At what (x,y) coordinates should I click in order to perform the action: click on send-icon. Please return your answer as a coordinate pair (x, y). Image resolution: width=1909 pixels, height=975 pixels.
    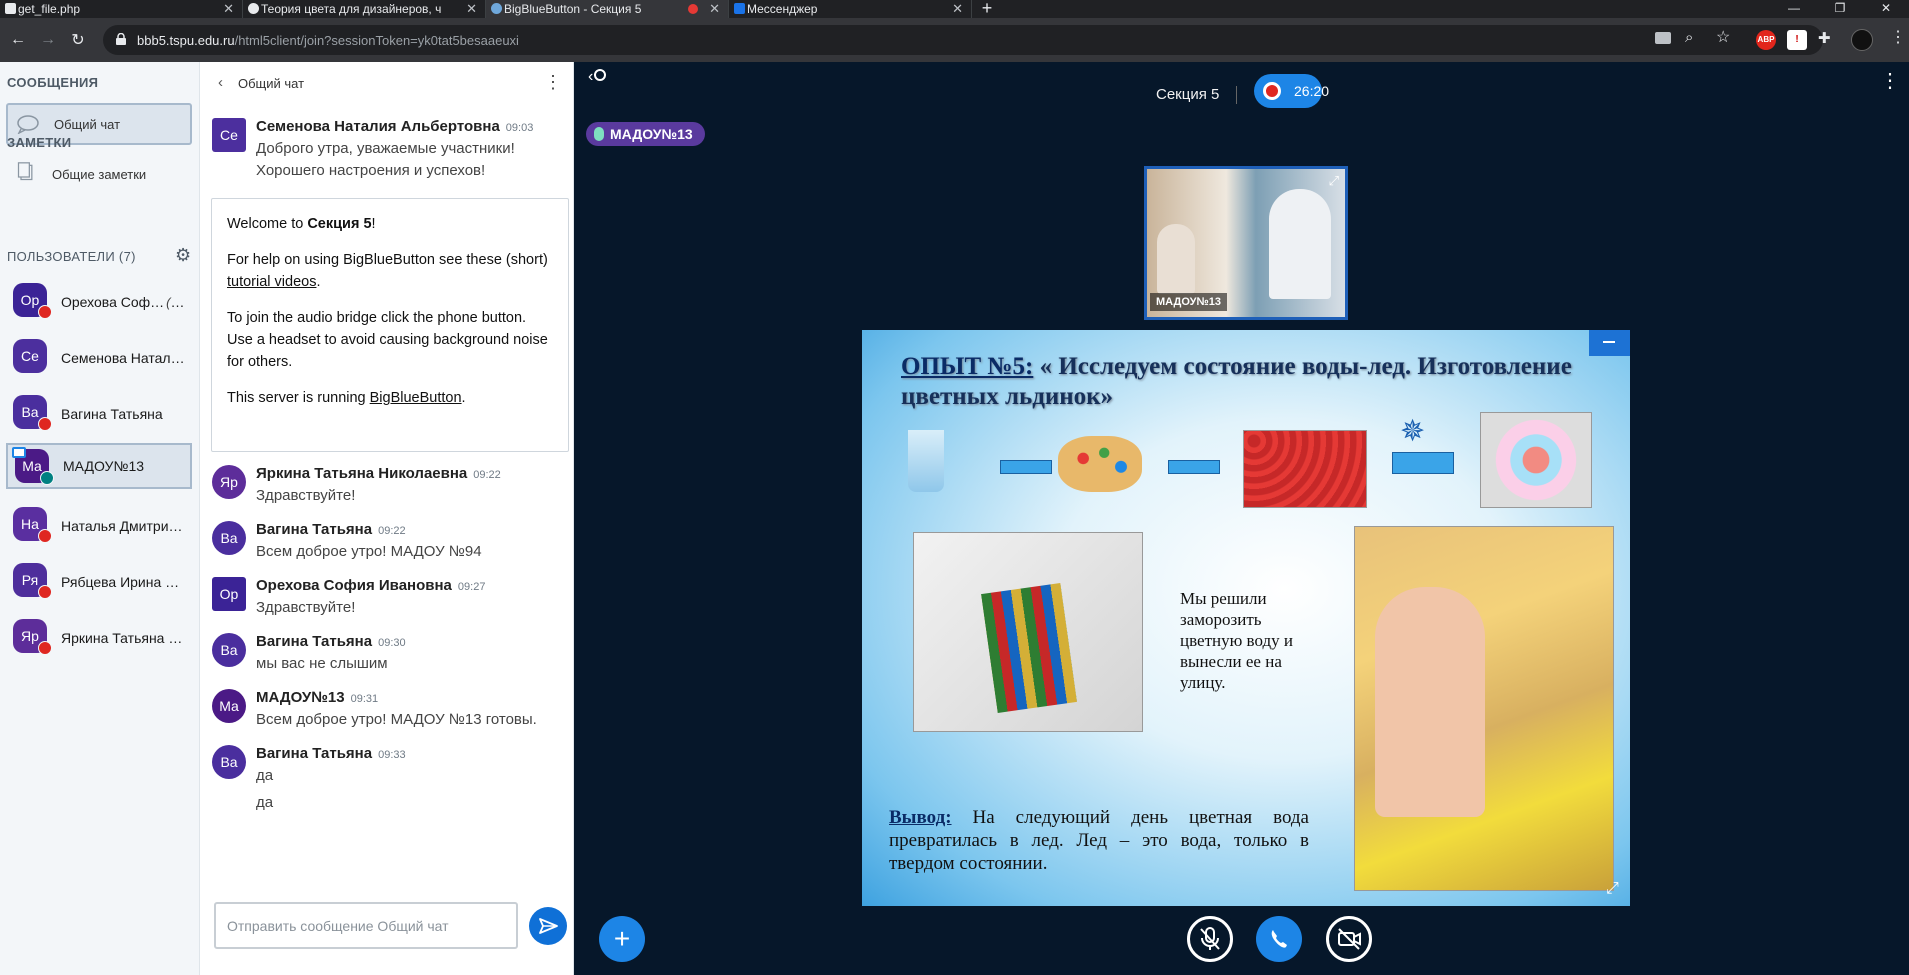
    Looking at the image, I should click on (548, 926).